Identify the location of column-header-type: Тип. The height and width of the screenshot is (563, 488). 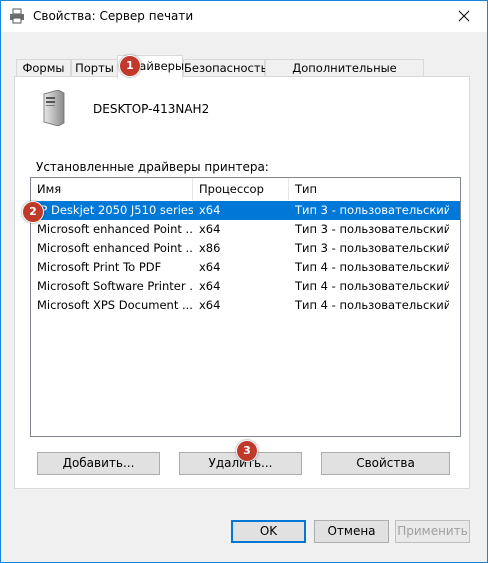
(367, 189).